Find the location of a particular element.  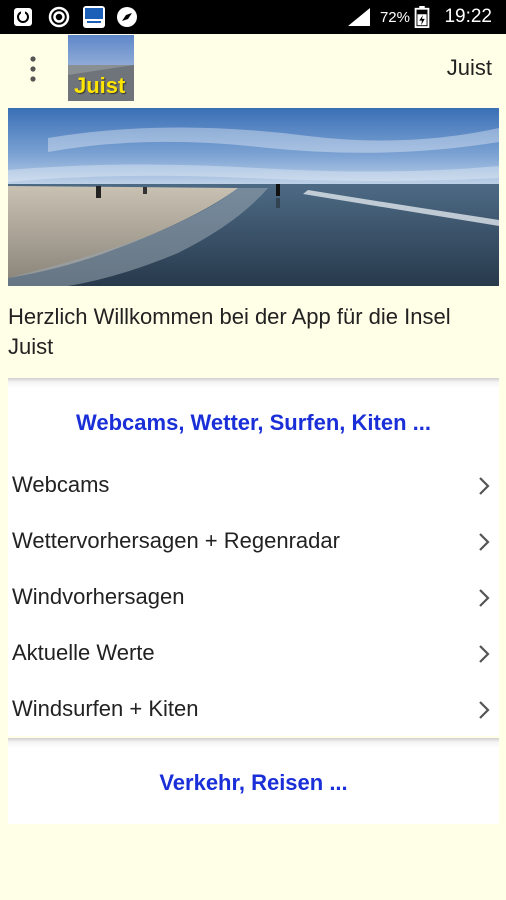

app-logo-text: Juist is located at coordinates (100, 85).